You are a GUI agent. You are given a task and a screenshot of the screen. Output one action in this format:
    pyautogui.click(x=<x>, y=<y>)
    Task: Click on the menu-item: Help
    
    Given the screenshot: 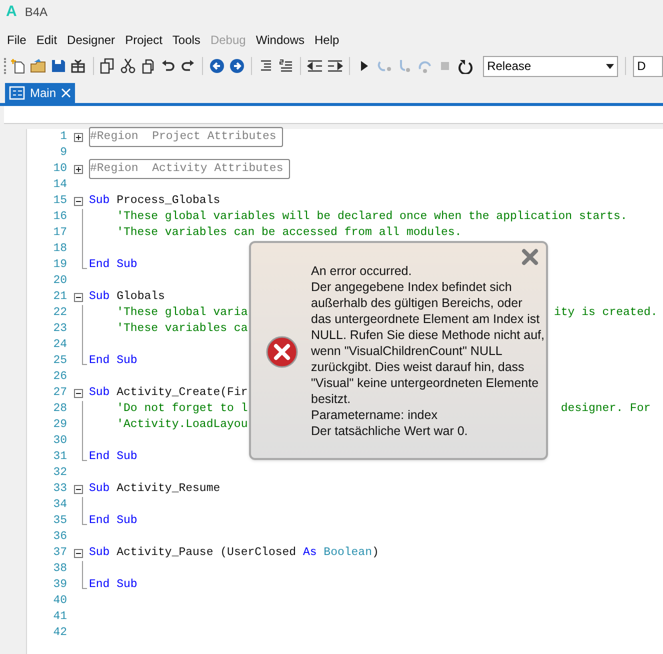 What is the action you would take?
    pyautogui.click(x=327, y=40)
    